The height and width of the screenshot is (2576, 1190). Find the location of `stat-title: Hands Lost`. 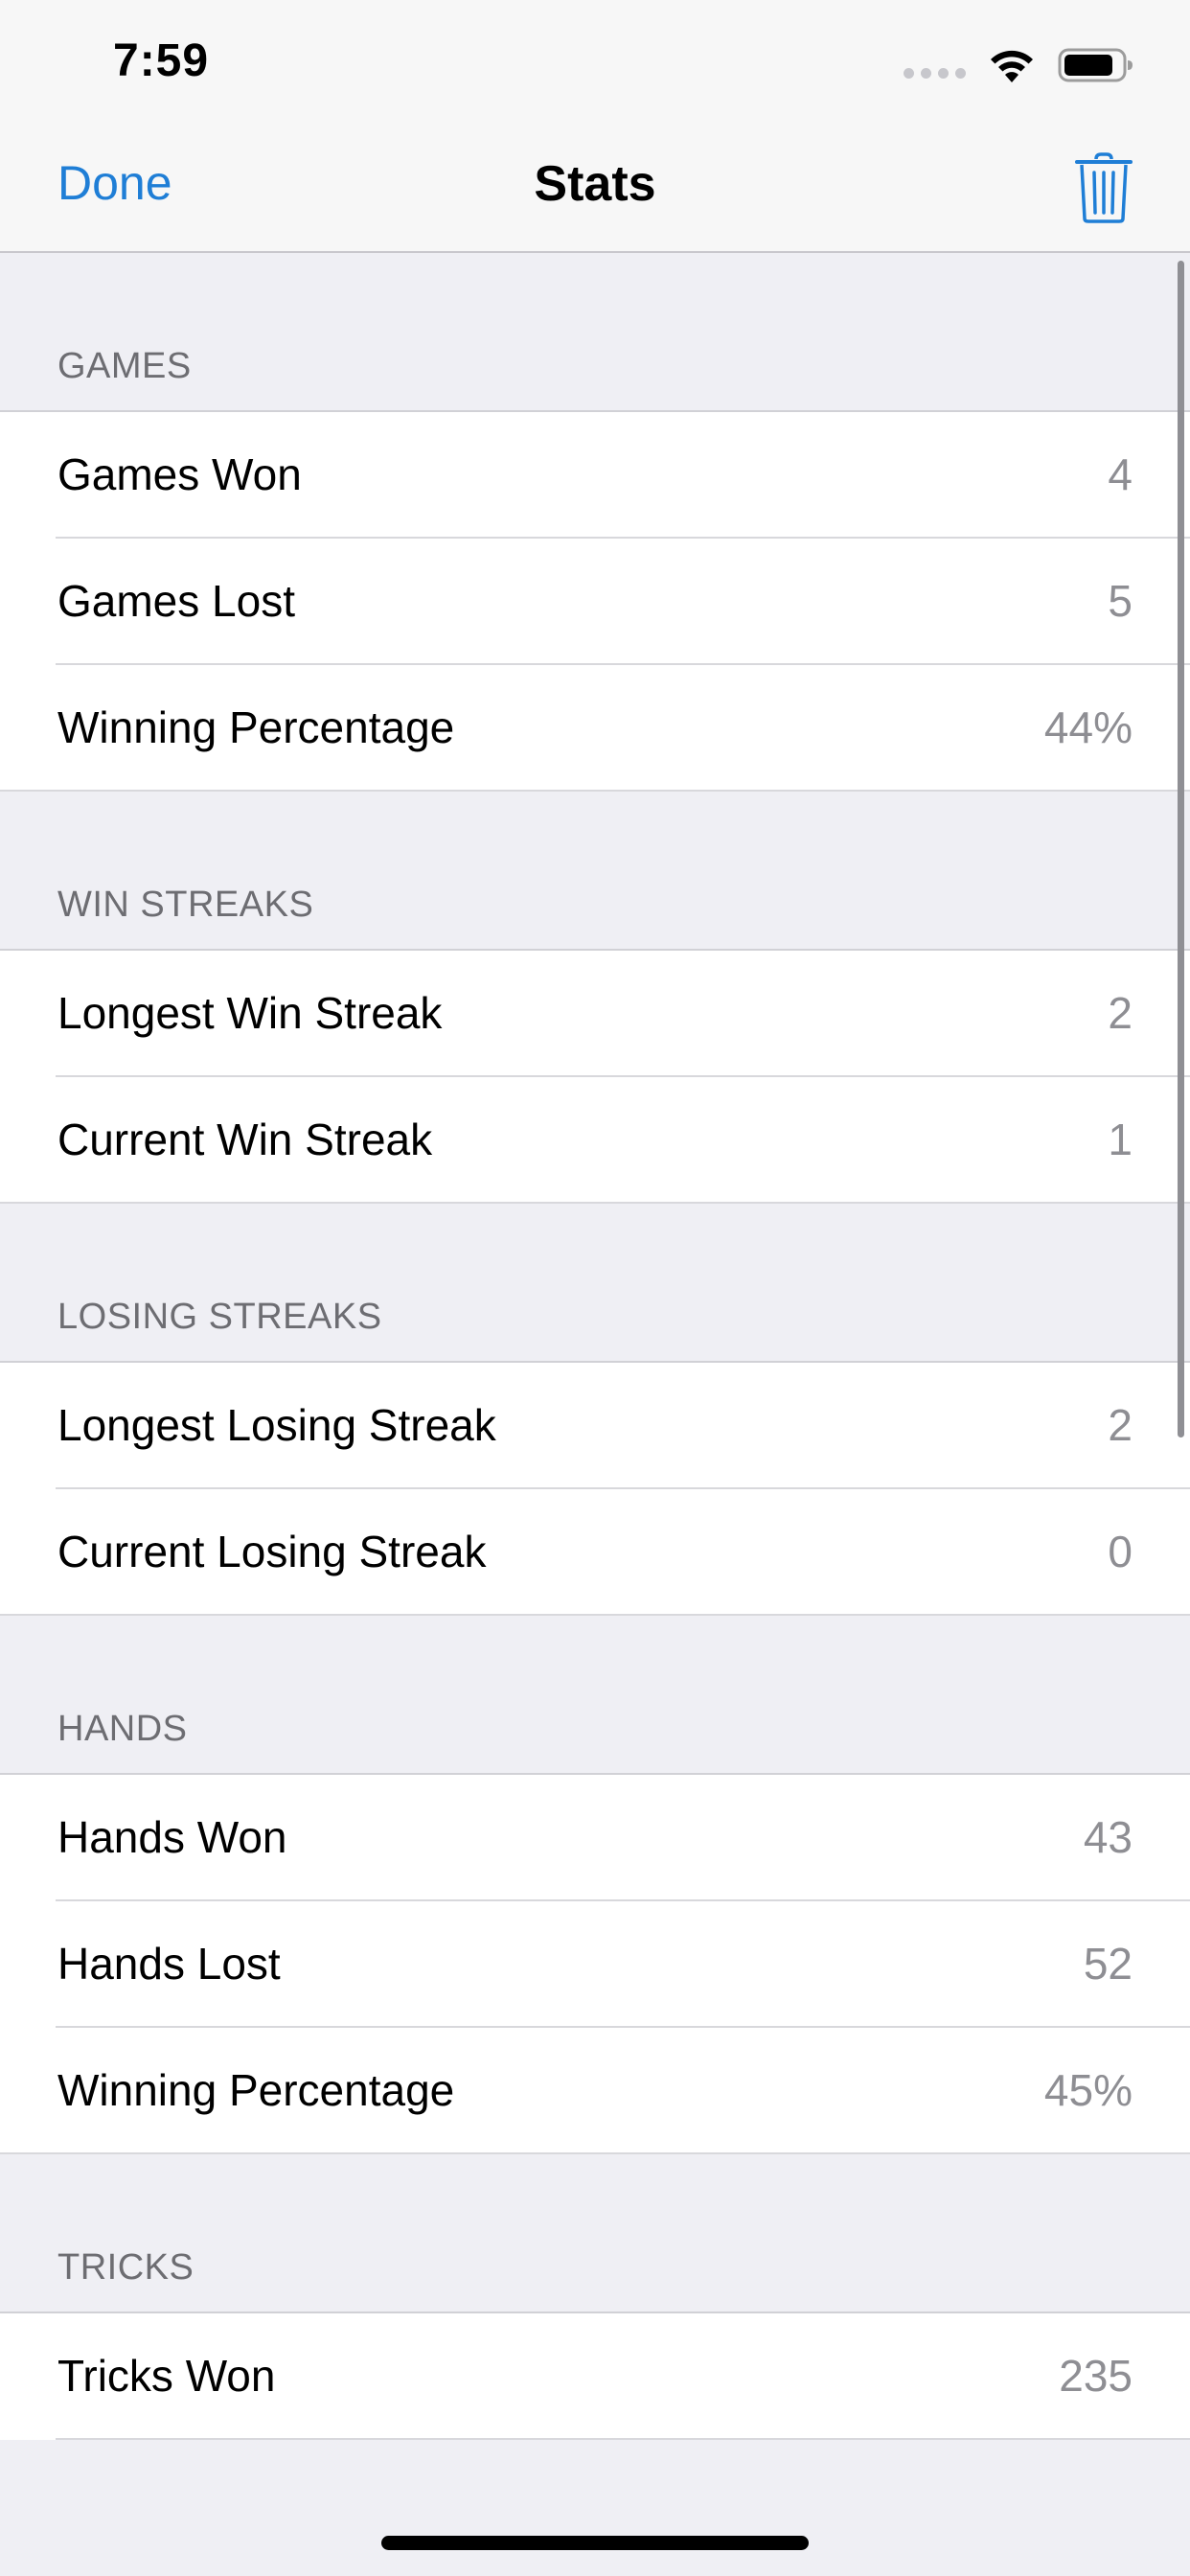

stat-title: Hands Lost is located at coordinates (169, 1964).